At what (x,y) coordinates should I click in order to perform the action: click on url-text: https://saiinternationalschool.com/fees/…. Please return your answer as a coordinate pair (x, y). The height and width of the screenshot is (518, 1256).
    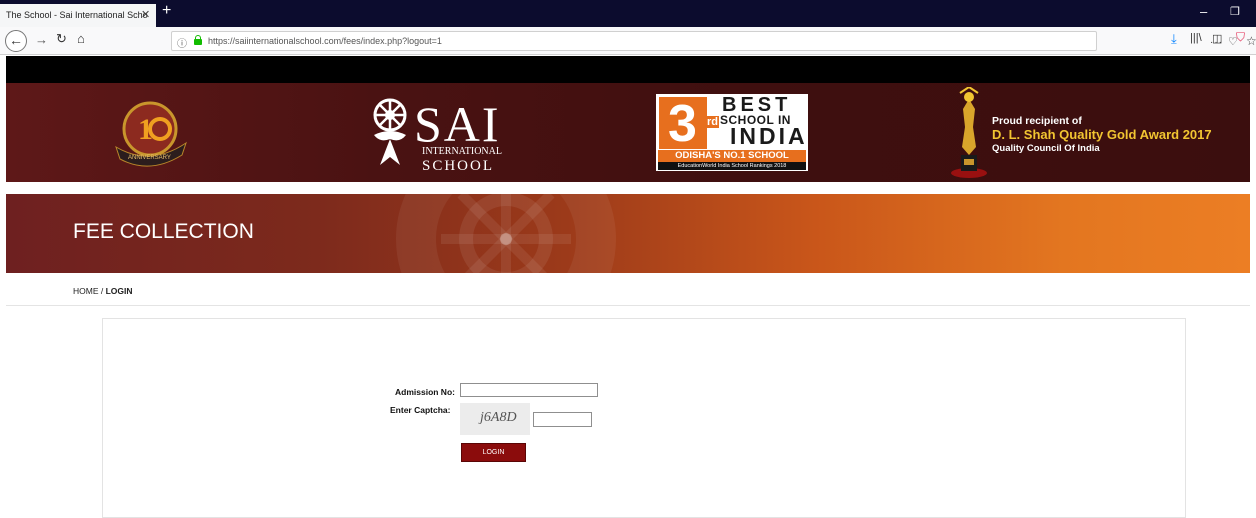
    Looking at the image, I should click on (325, 41).